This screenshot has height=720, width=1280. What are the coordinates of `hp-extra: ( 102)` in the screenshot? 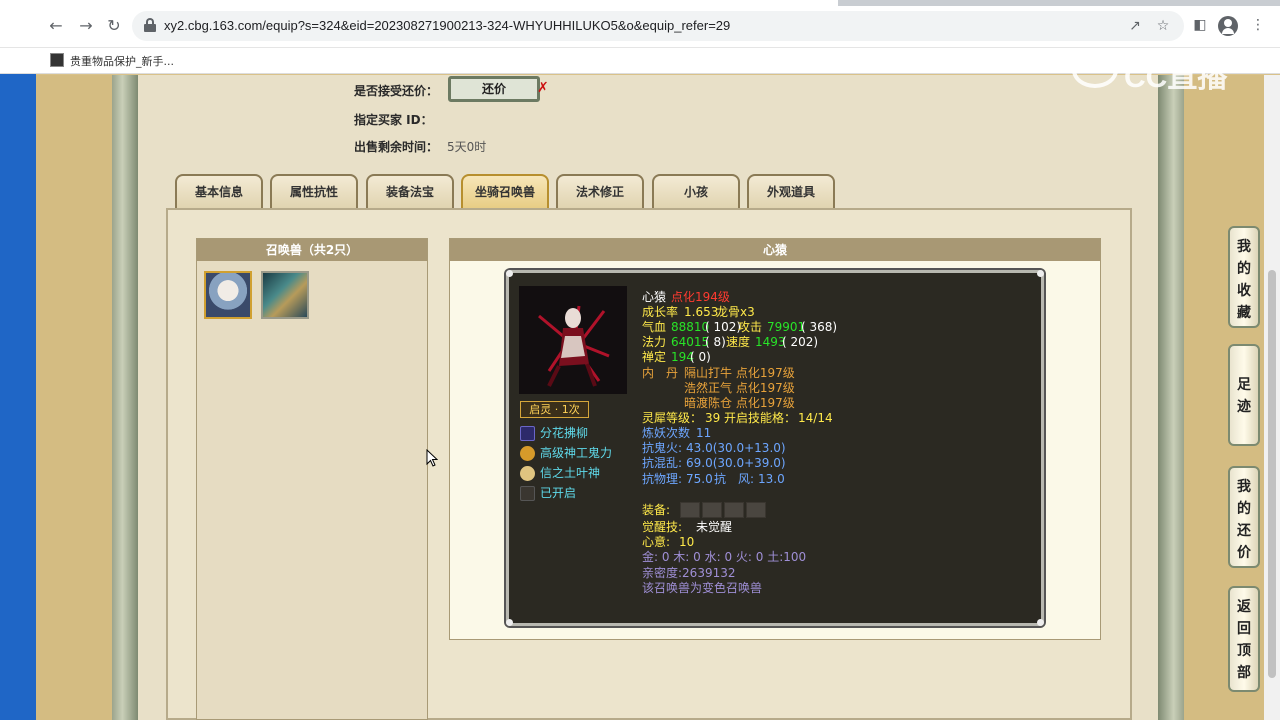 It's located at (723, 327).